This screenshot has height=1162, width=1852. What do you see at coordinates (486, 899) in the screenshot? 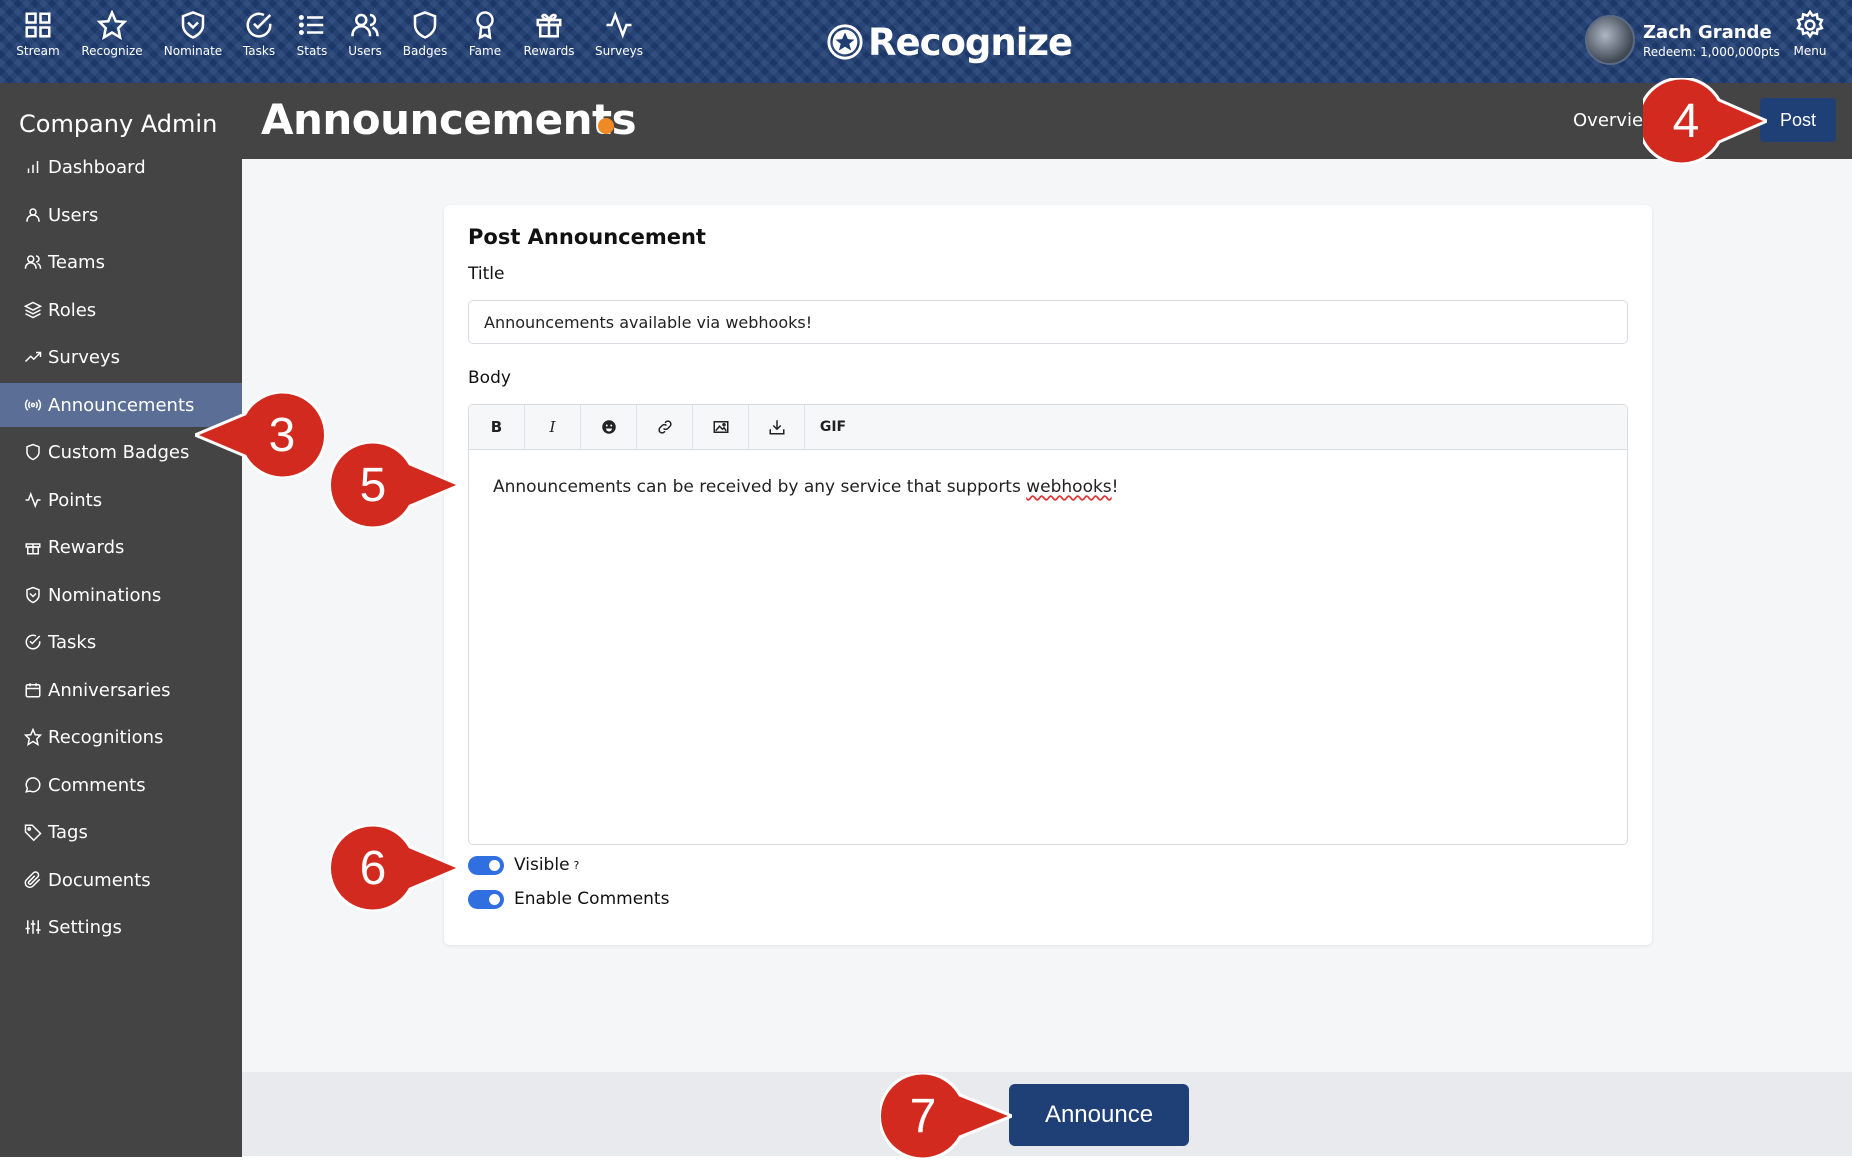
I see `enable-comments-toggle` at bounding box center [486, 899].